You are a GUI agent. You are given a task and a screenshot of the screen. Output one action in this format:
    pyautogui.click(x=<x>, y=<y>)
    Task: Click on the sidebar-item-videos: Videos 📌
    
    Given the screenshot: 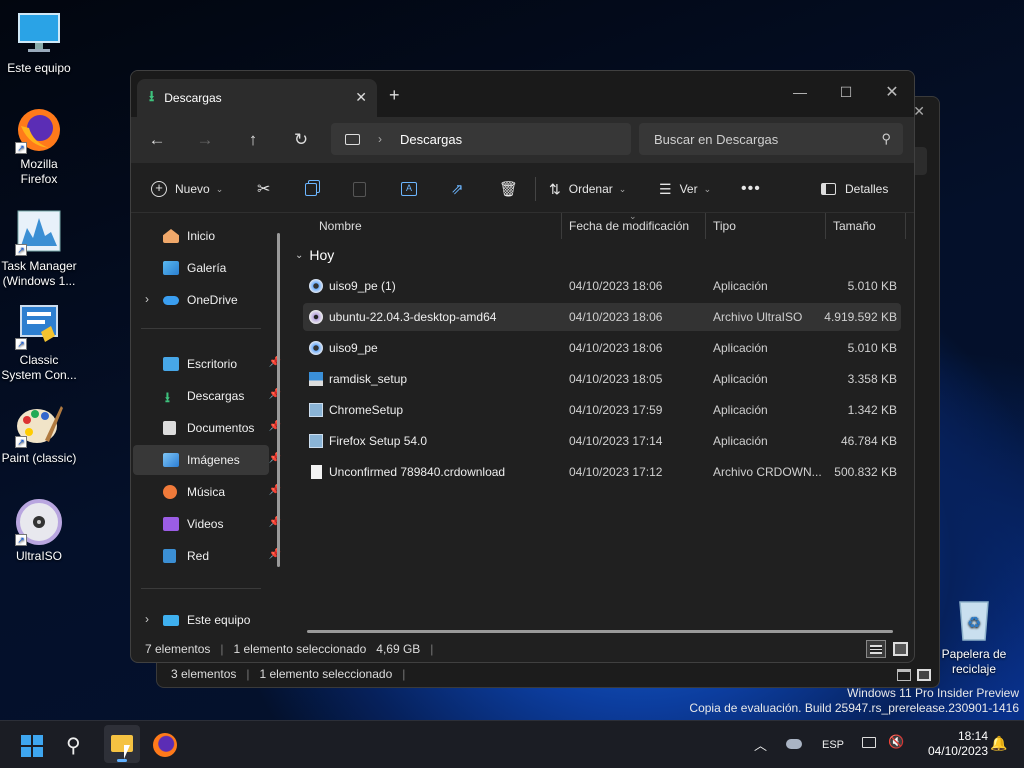 What is the action you would take?
    pyautogui.click(x=207, y=524)
    